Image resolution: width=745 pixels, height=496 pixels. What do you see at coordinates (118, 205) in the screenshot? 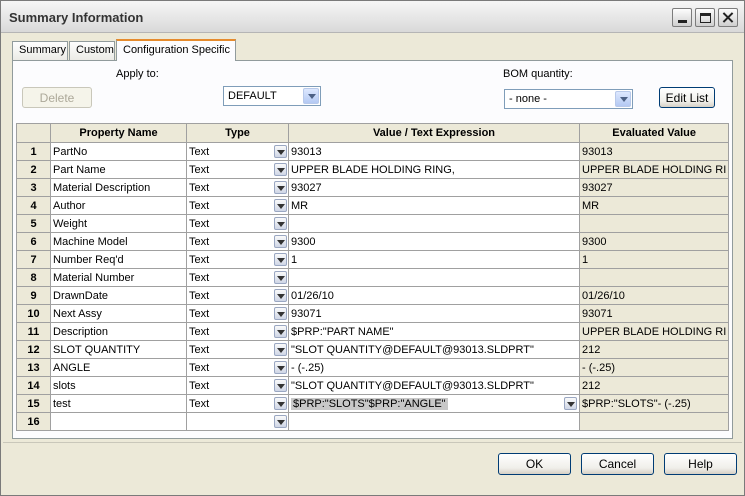
I see `property-name-cell: Author` at bounding box center [118, 205].